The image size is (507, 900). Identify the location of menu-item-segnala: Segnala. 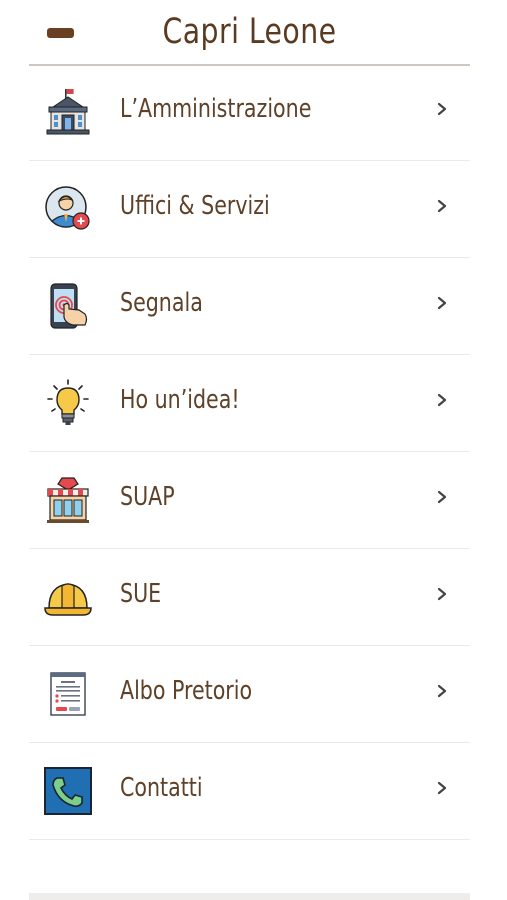
(249, 306).